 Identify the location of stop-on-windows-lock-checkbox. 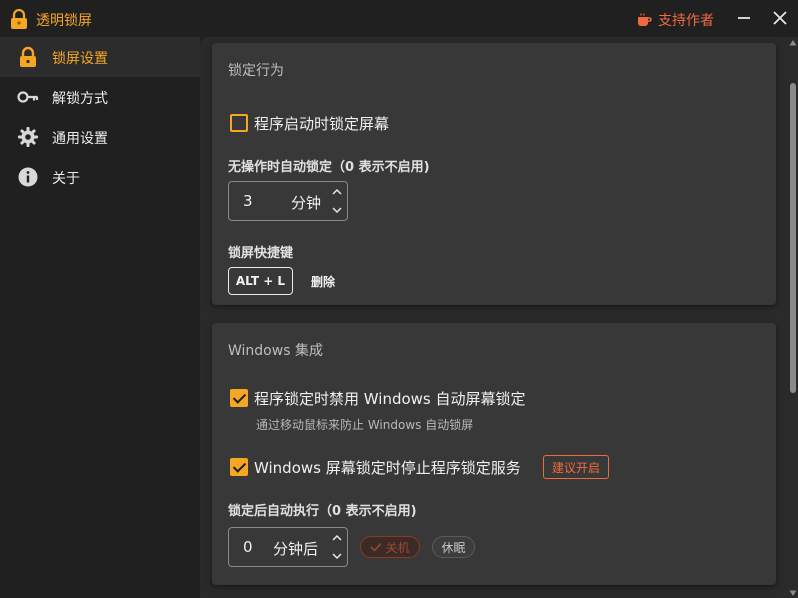
(239, 467).